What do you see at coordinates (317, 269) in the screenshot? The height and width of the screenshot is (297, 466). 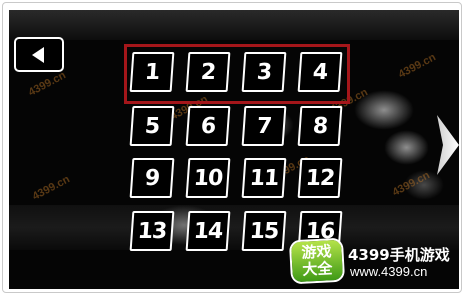 I see `logo-badge-line2: 大全` at bounding box center [317, 269].